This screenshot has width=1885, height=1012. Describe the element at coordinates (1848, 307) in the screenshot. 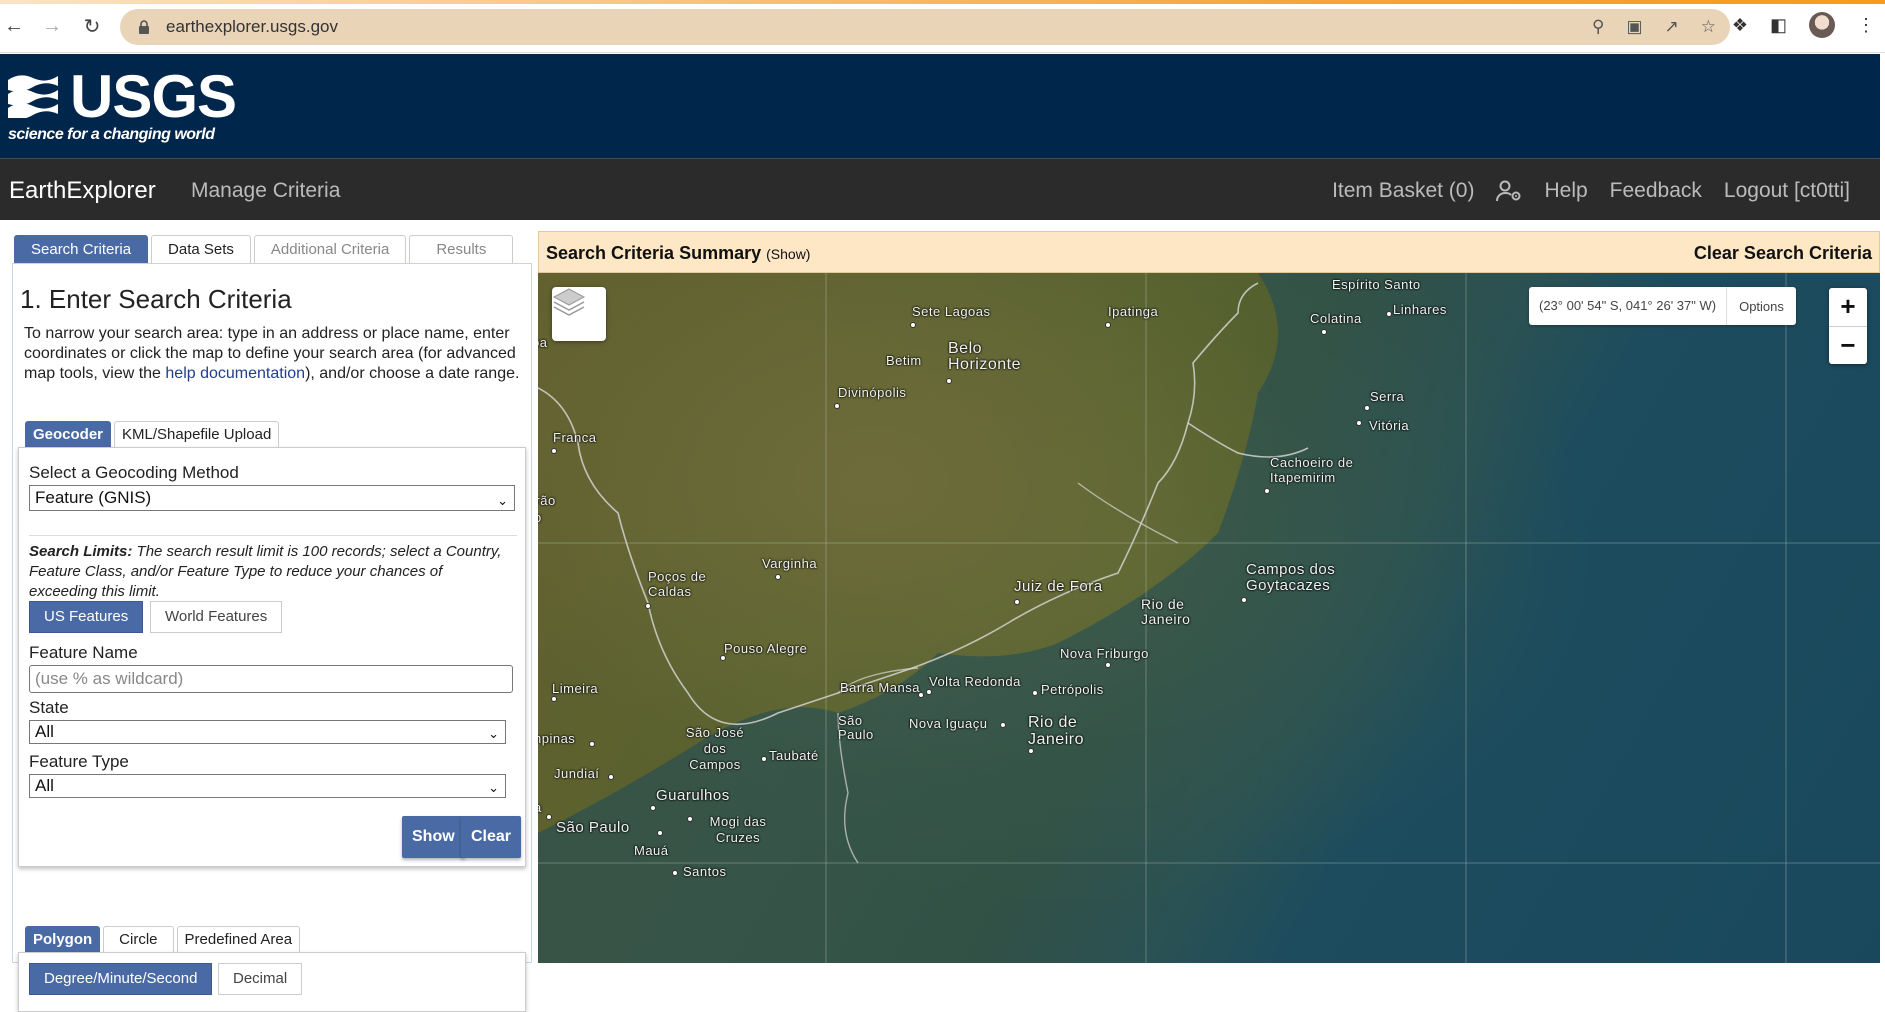

I see `zoom-in-button: +` at that location.